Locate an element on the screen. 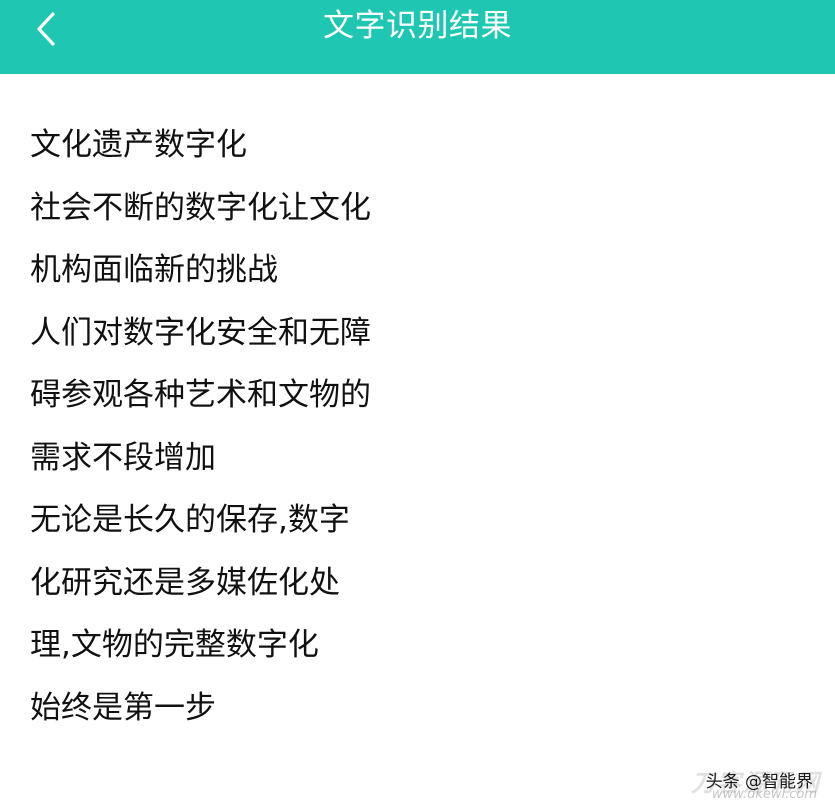  page-title: 文字识别结果 is located at coordinates (417, 26).